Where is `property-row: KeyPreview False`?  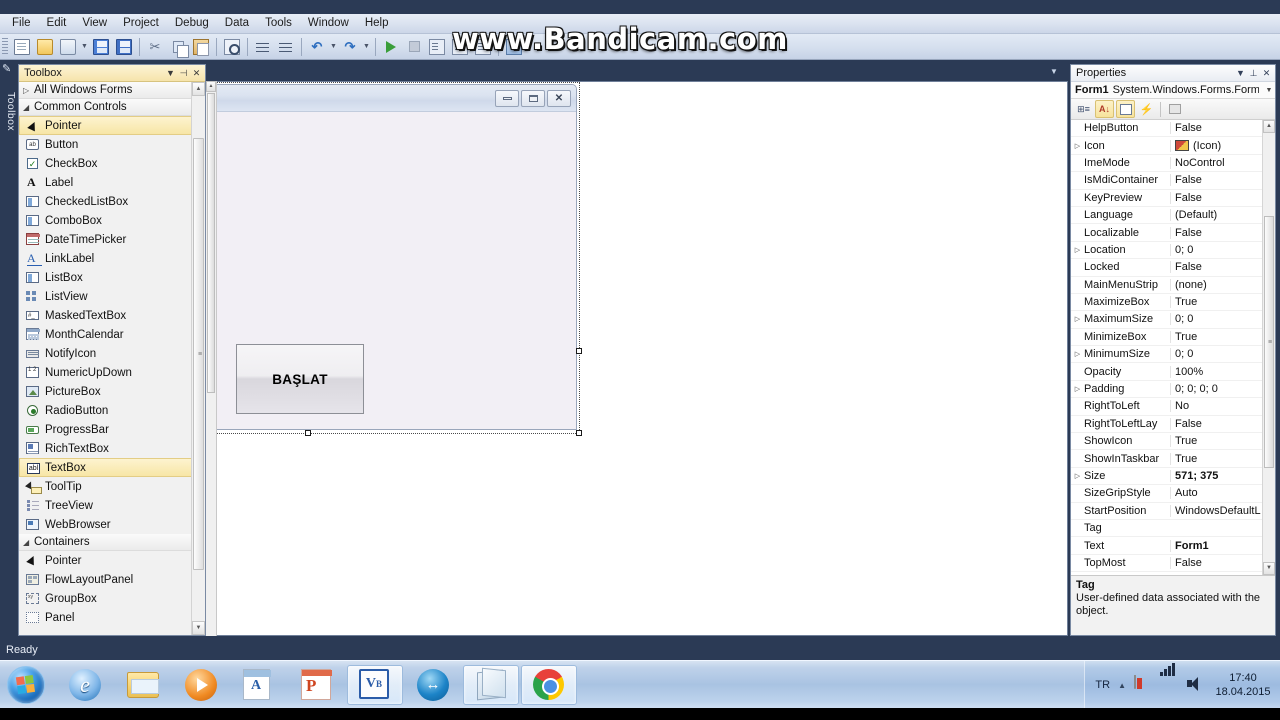 property-row: KeyPreview False is located at coordinates (1173, 198).